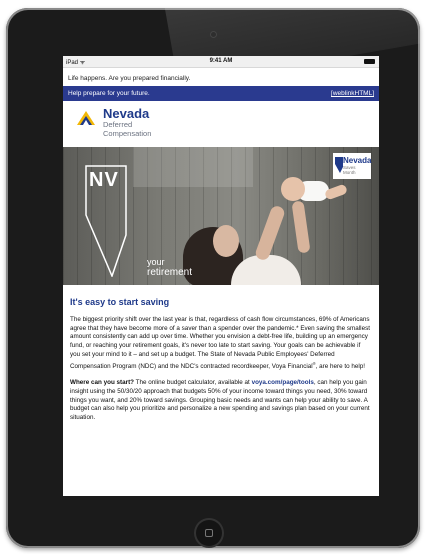 The image size is (430, 554). I want to click on window-light, so click(193, 167).